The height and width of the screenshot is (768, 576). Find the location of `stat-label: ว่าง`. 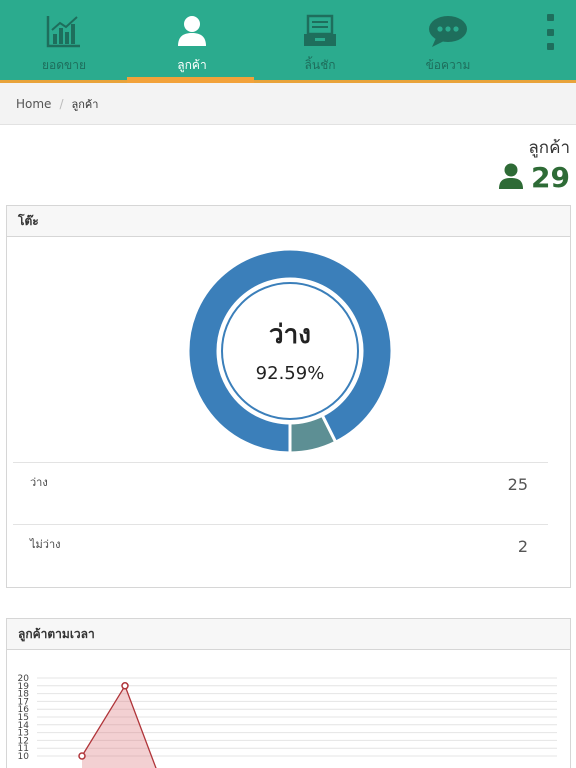

stat-label: ว่าง is located at coordinates (39, 482).